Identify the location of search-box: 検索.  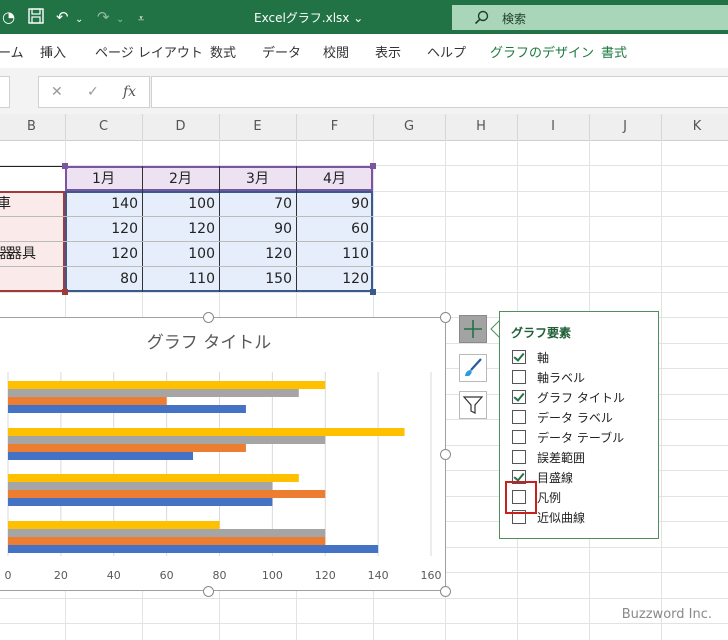
(590, 17).